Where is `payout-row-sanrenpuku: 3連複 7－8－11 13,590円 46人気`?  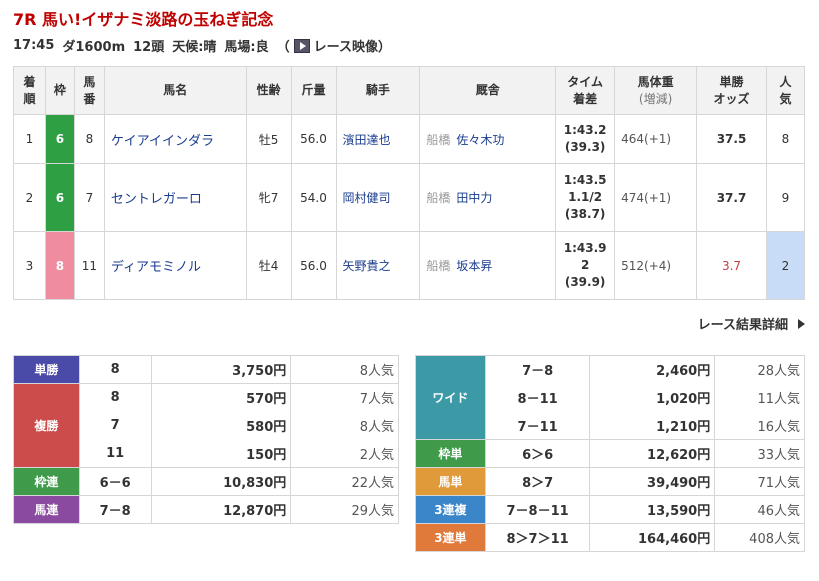
payout-row-sanrenpuku: 3連複 7－8－11 13,590円 46人気 is located at coordinates (610, 509).